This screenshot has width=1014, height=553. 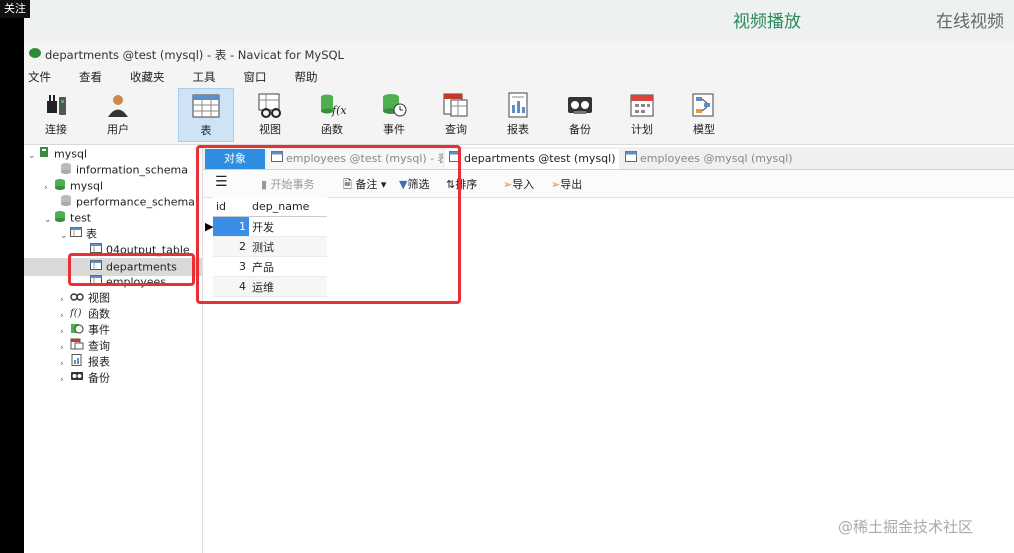 I want to click on query-icon, so click(x=456, y=105).